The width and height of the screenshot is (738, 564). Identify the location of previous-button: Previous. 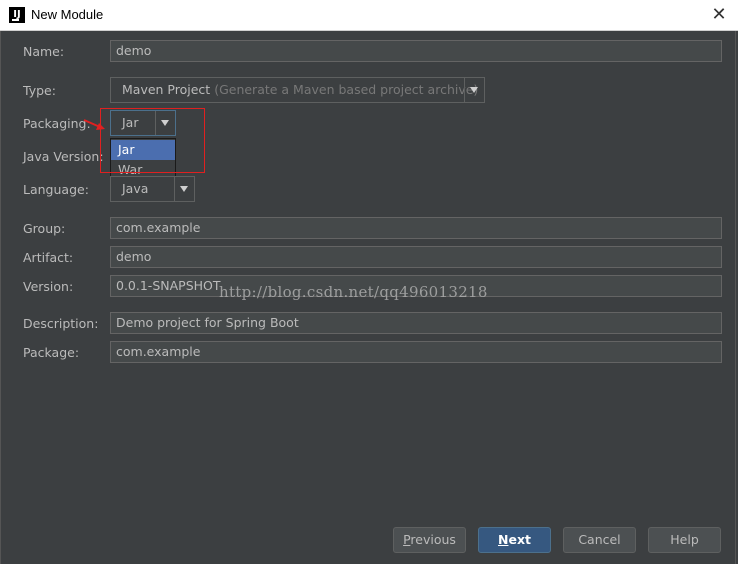
(429, 540).